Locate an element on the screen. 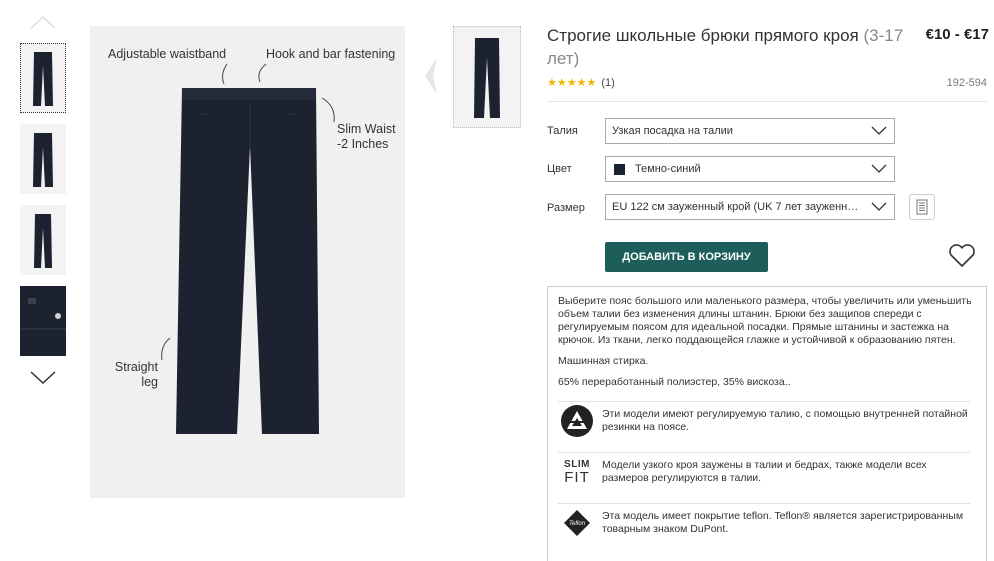 The image size is (994, 561). thumbnails-up-button is located at coordinates (43, 22).